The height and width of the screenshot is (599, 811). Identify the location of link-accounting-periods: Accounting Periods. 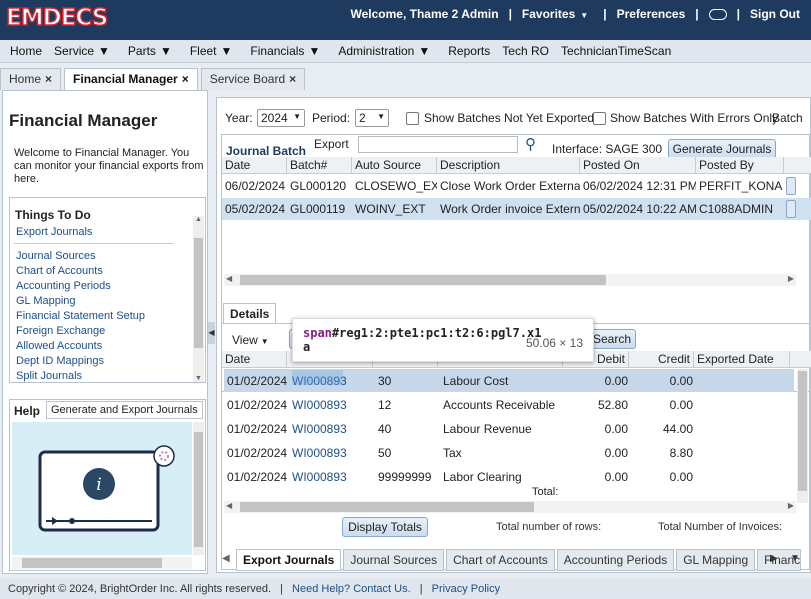
(63, 286).